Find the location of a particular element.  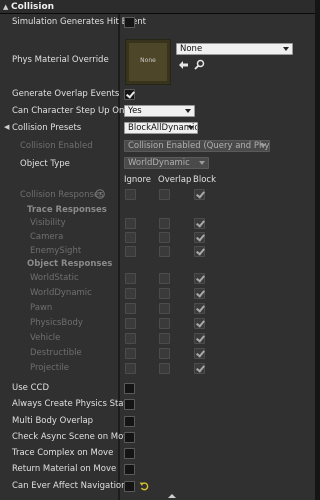

step-up-value: Yes is located at coordinates (135, 111).